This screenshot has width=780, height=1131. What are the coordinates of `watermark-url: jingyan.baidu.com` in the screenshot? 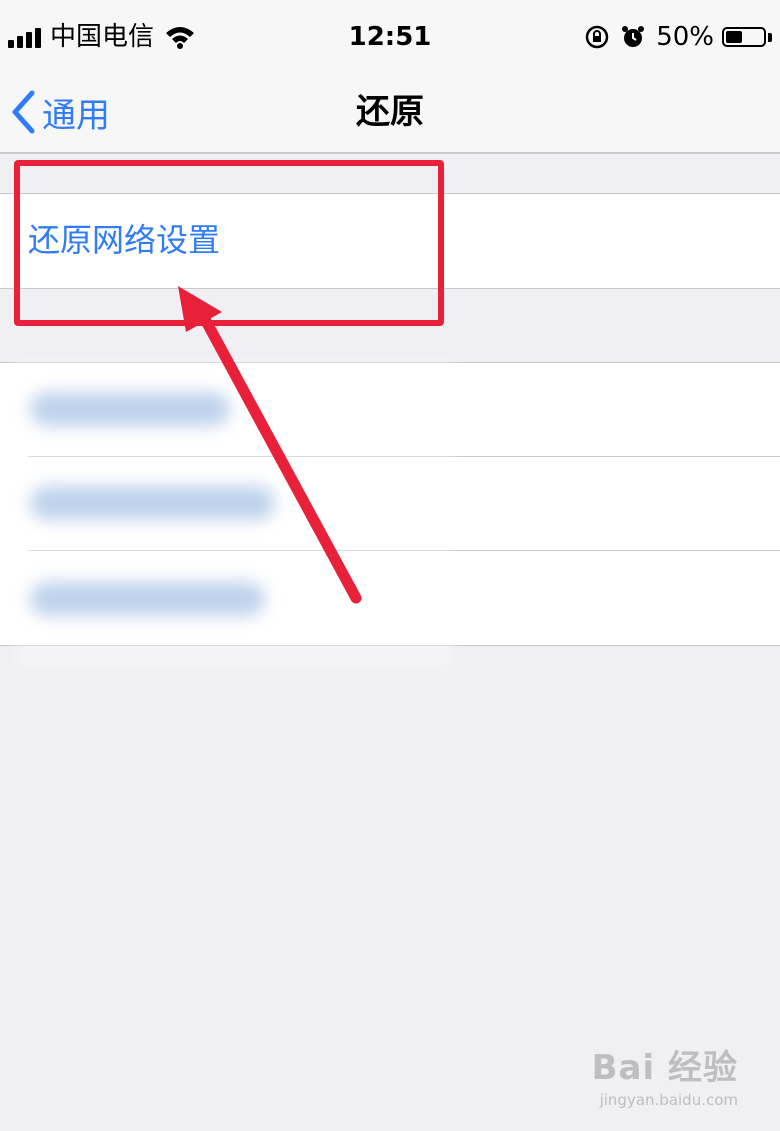 It's located at (668, 1100).